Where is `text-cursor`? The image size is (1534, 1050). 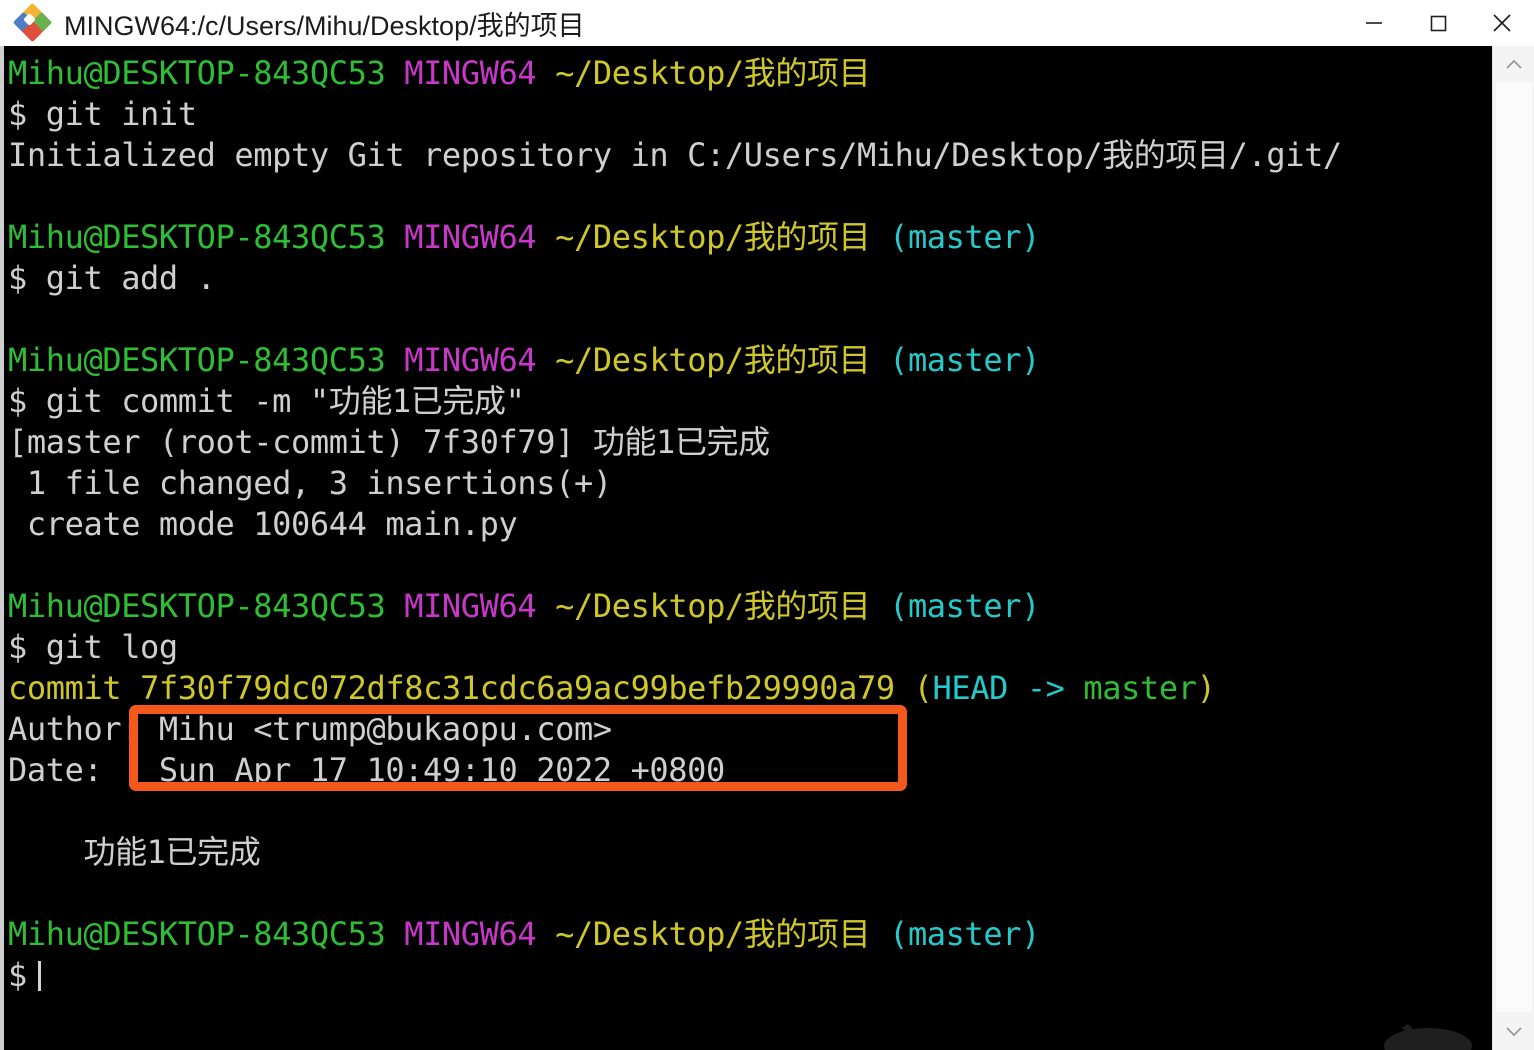
text-cursor is located at coordinates (39, 976).